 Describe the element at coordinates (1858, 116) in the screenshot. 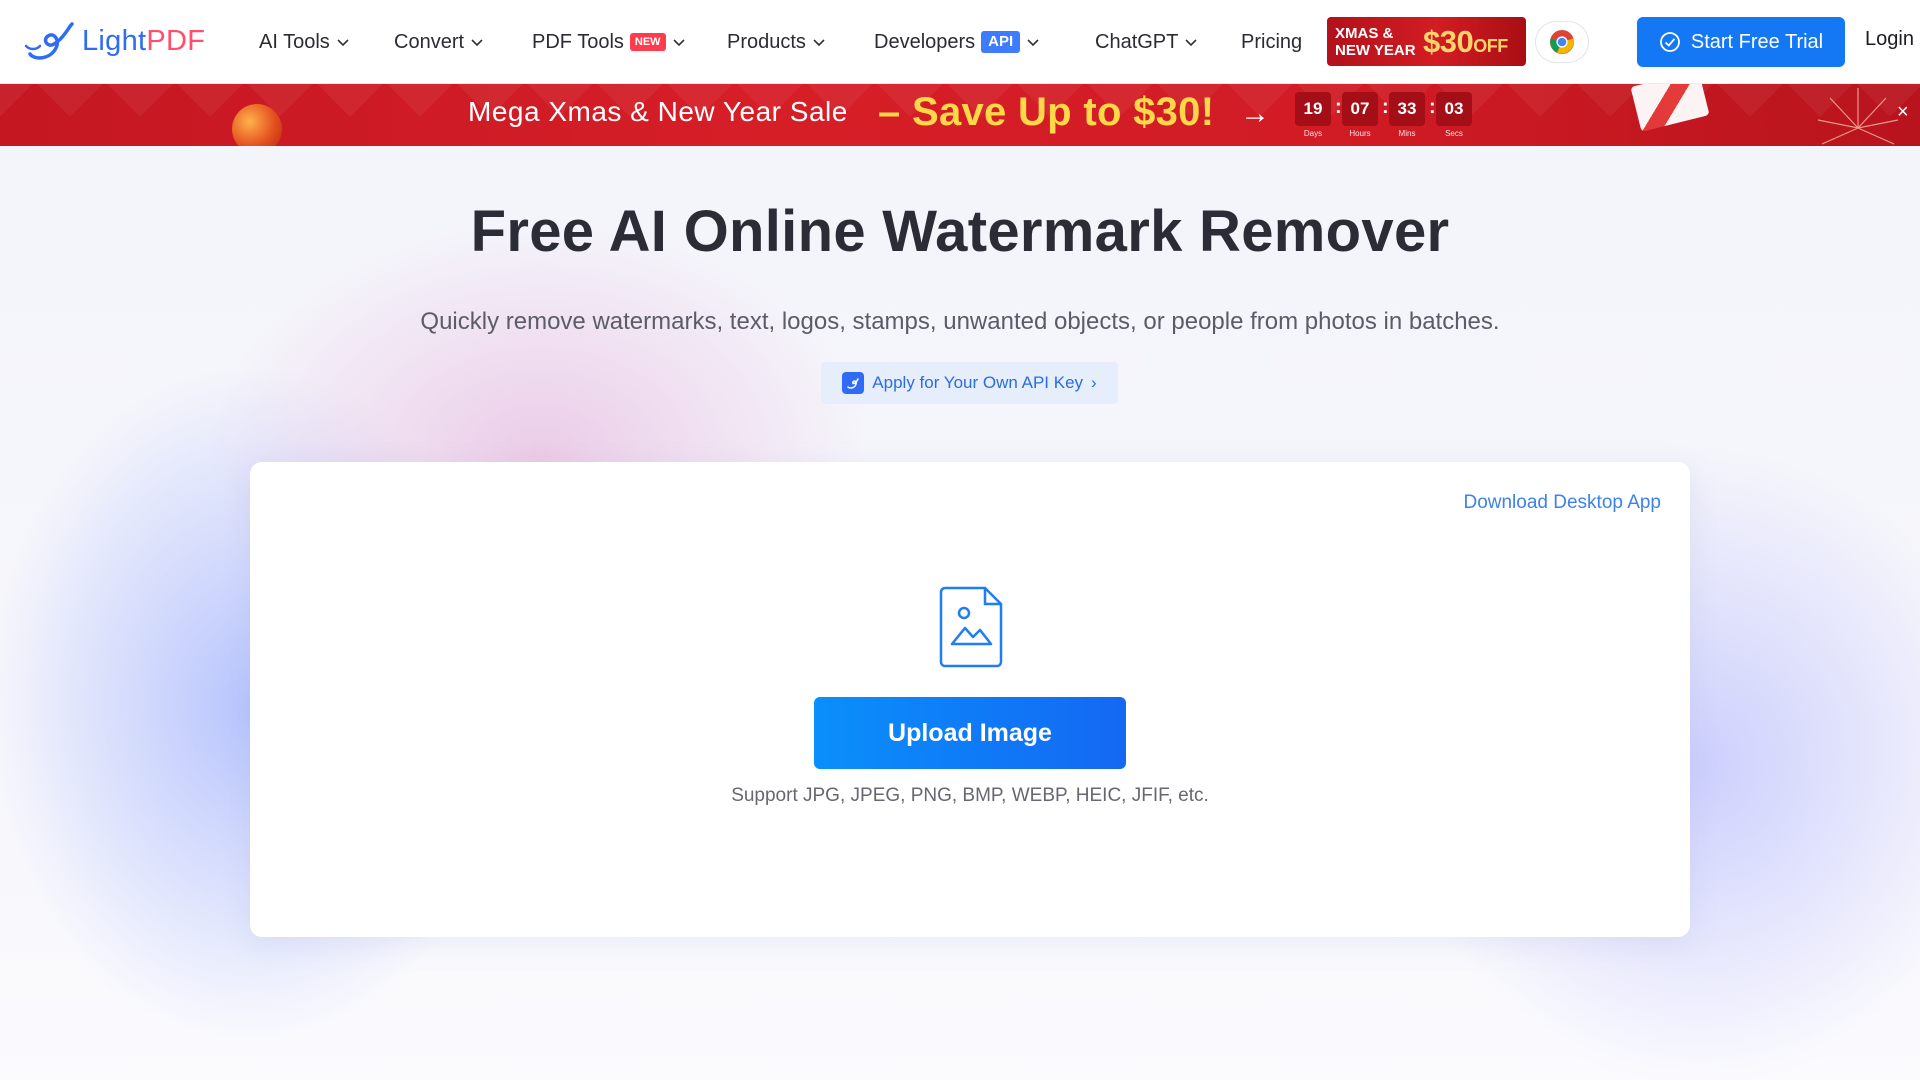

I see `firework-icon` at that location.